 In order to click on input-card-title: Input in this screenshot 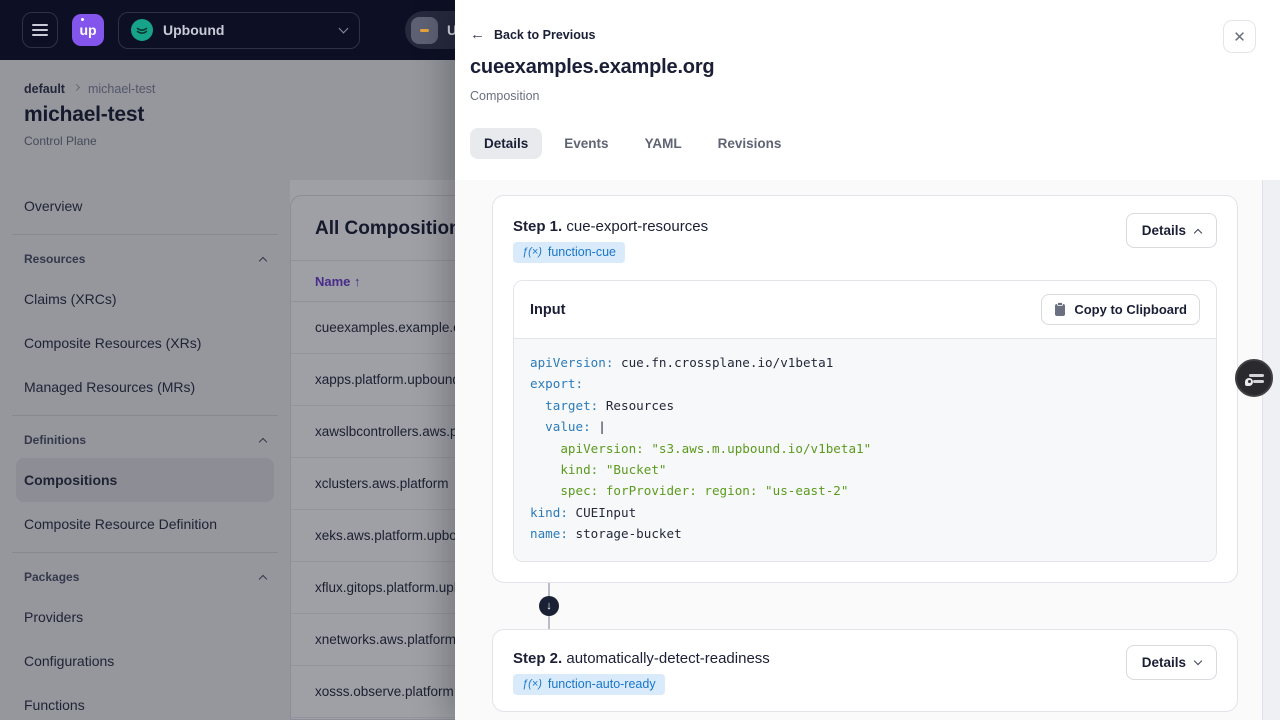, I will do `click(548, 309)`.